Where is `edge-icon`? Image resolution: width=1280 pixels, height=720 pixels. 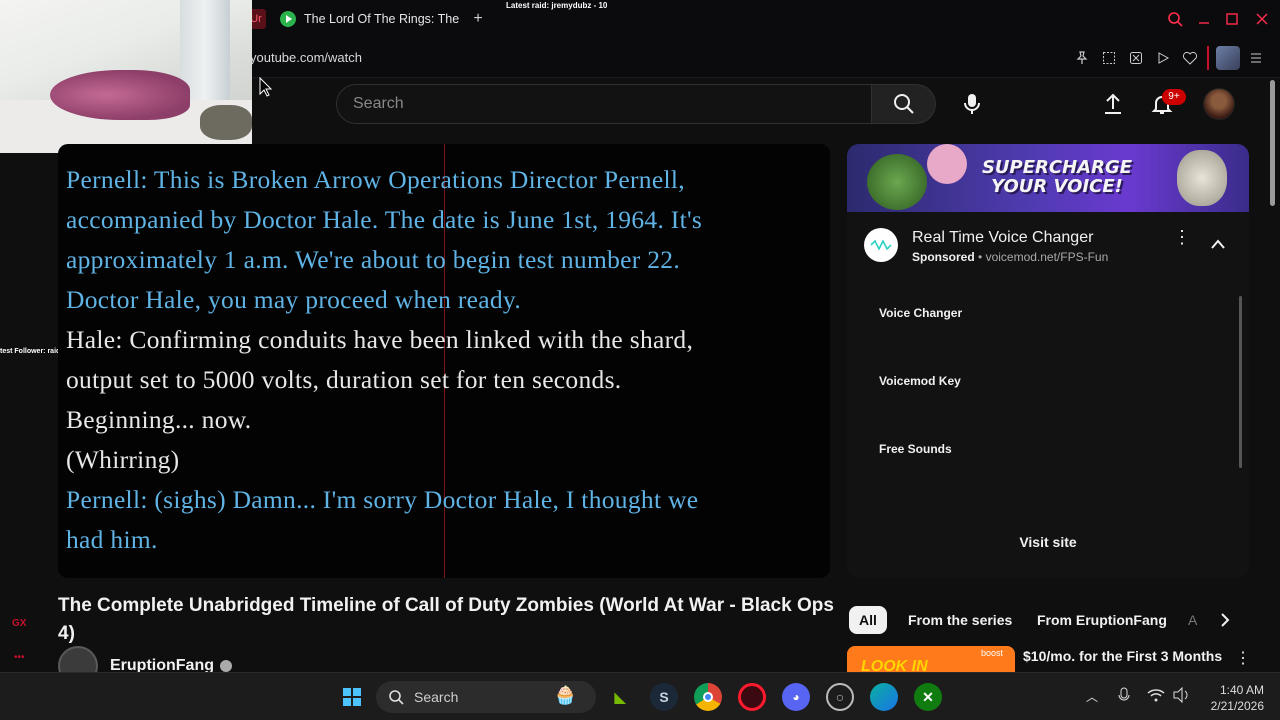 edge-icon is located at coordinates (884, 697).